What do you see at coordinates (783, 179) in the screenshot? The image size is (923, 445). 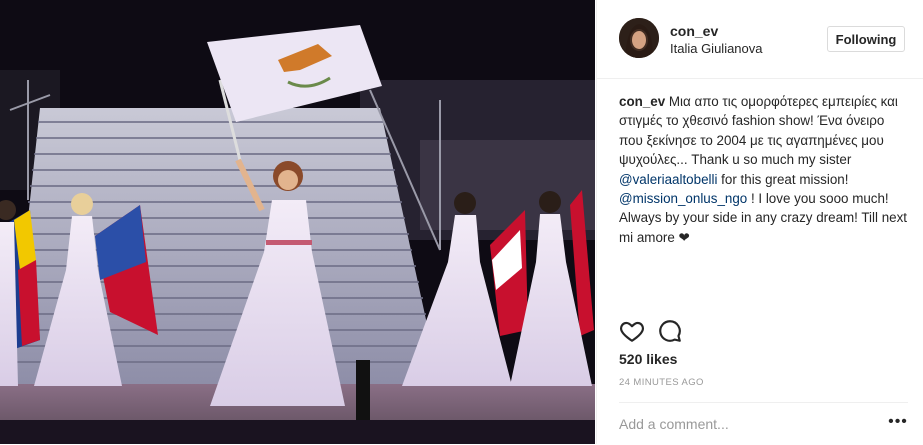 I see `caption-text: for this great mission!` at bounding box center [783, 179].